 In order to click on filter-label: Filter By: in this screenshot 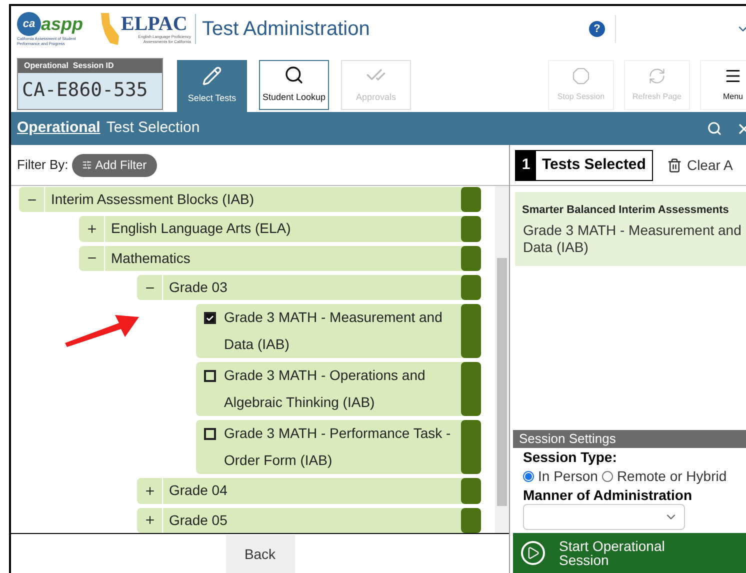, I will do `click(42, 165)`.